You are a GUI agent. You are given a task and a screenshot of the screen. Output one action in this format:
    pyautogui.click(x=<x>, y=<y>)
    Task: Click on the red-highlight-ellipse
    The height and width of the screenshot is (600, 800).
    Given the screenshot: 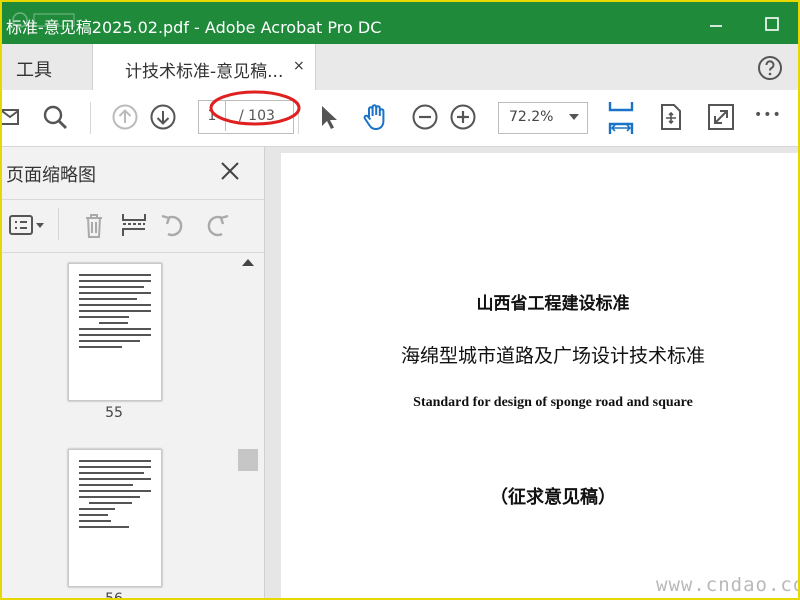 What is the action you would take?
    pyautogui.click(x=255, y=108)
    